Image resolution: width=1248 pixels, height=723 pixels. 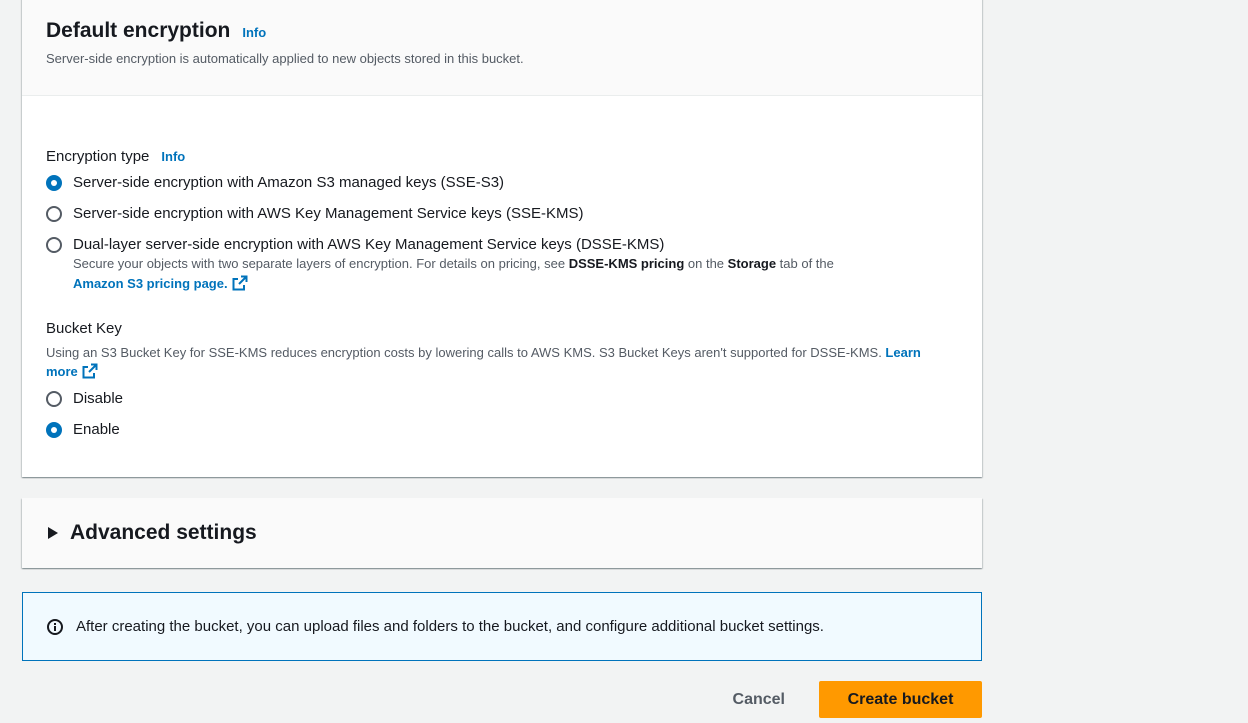 I want to click on s3-pricing-page-link: Amazon S3 pricing page., so click(x=160, y=283).